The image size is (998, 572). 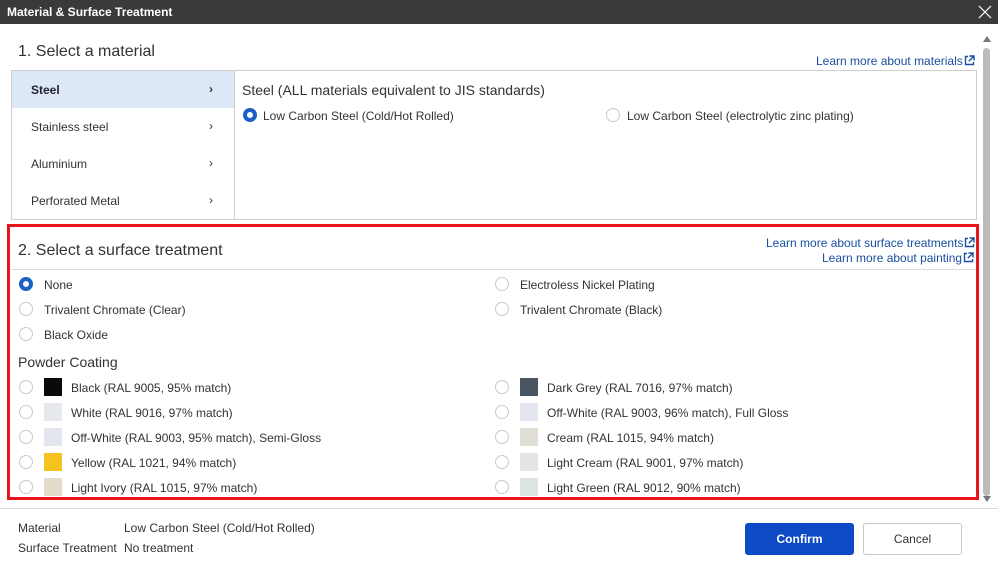 What do you see at coordinates (39, 528) in the screenshot?
I see `summary-material-key: Material` at bounding box center [39, 528].